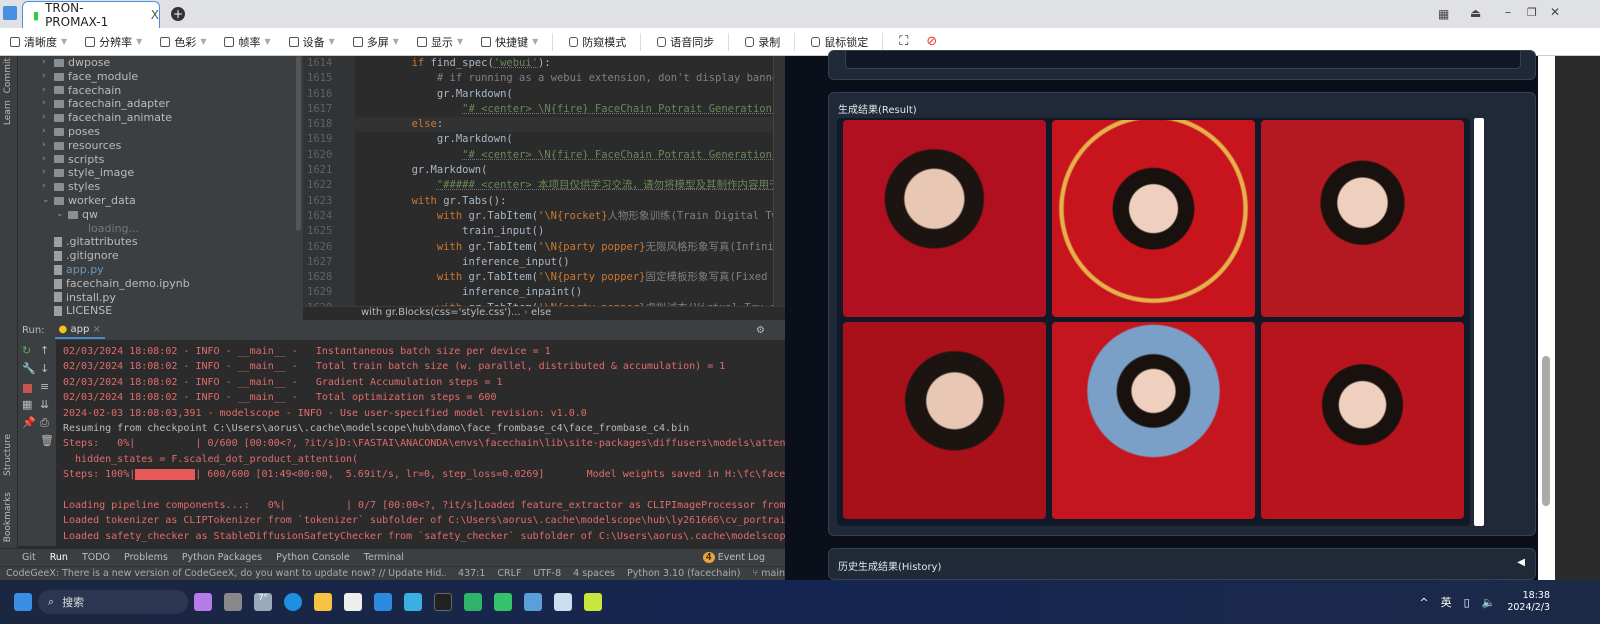  What do you see at coordinates (311, 42) in the screenshot?
I see `toolbar-menu-4: 设备 ▼` at bounding box center [311, 42].